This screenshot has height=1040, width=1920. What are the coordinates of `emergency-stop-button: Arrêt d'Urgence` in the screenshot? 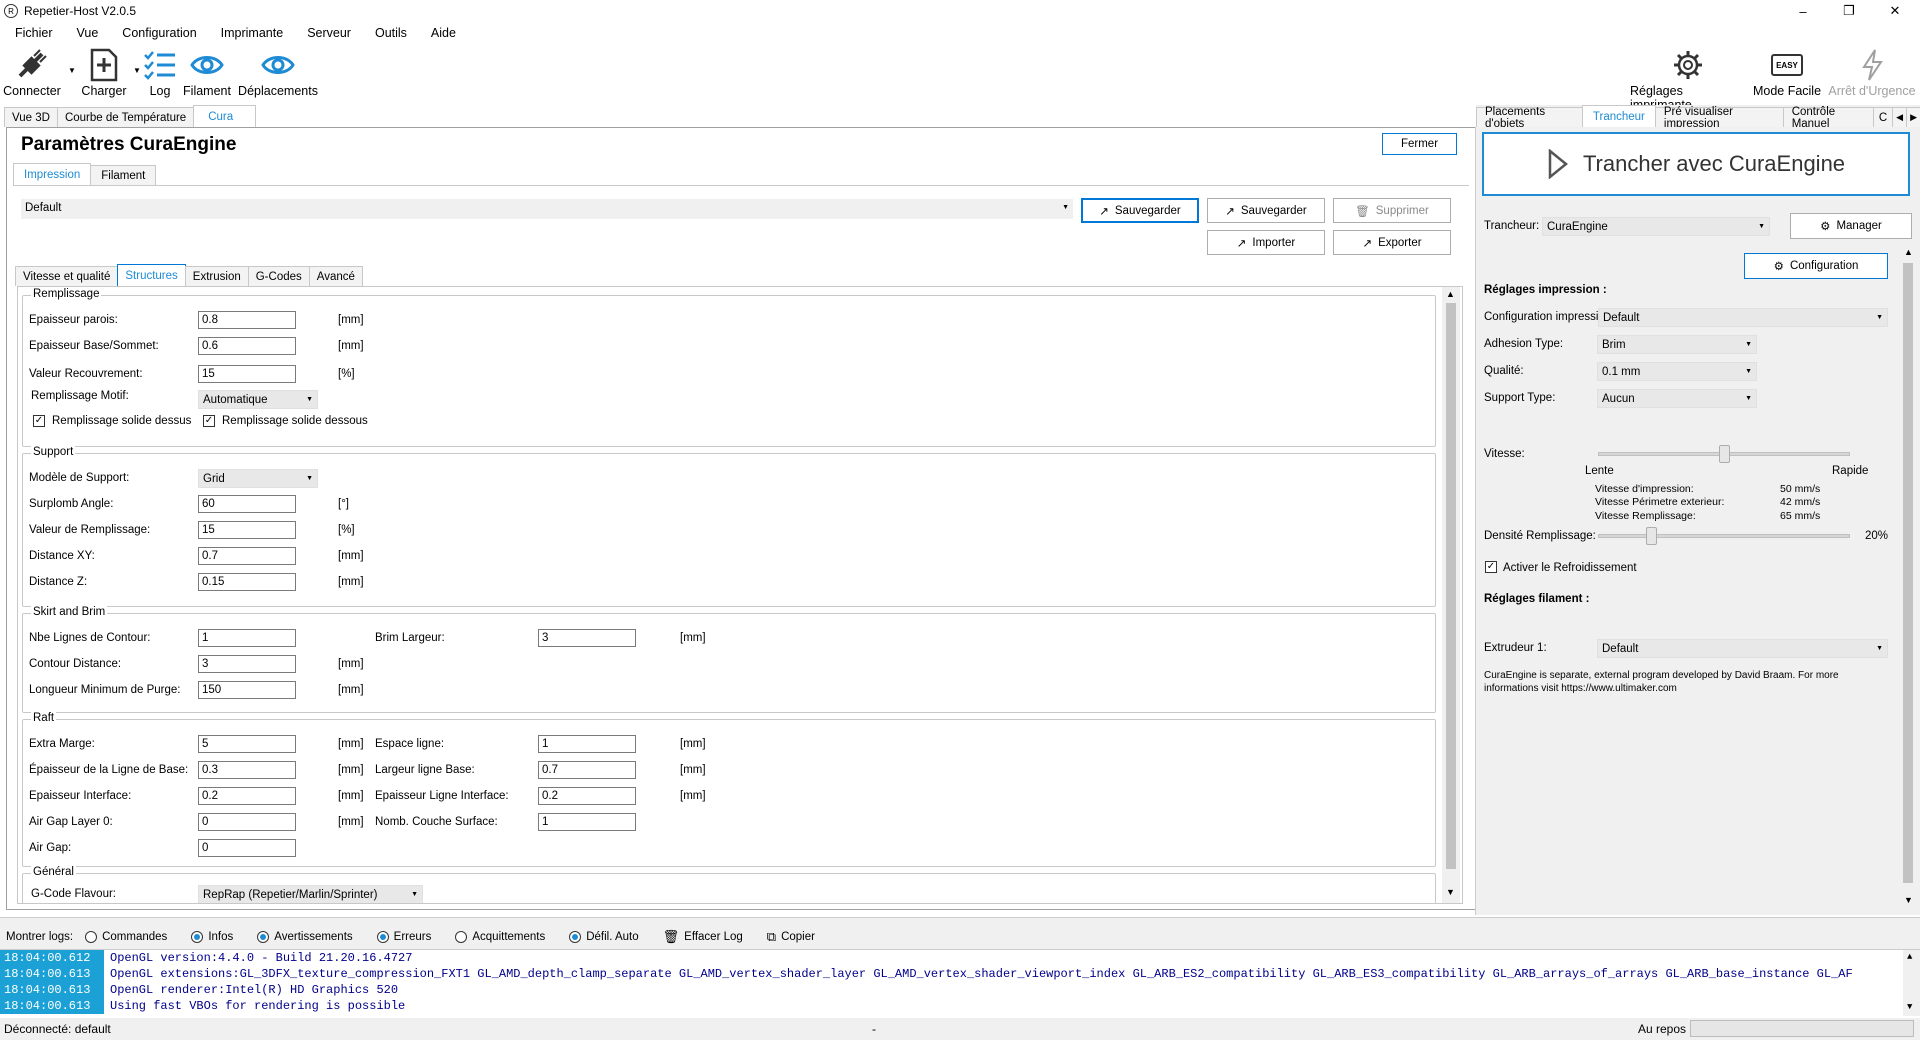 It's located at (1872, 72).